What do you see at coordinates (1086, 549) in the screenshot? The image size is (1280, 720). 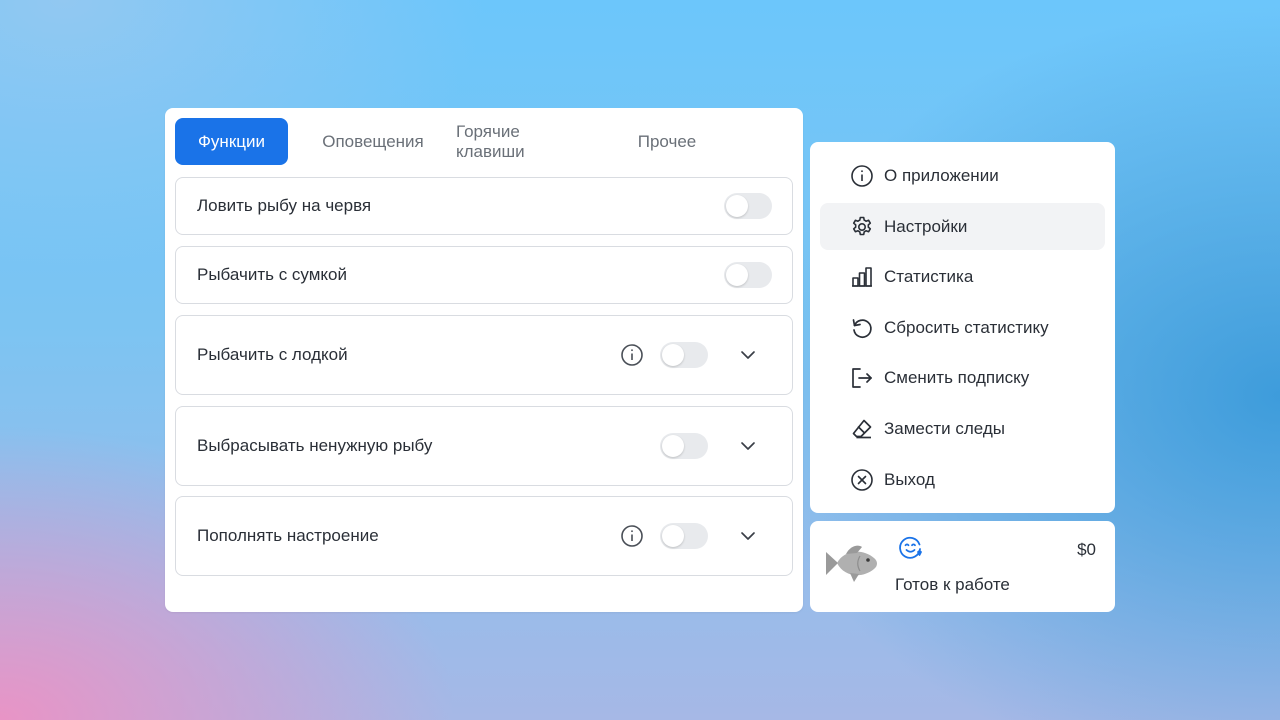 I see `balance-value: $0` at bounding box center [1086, 549].